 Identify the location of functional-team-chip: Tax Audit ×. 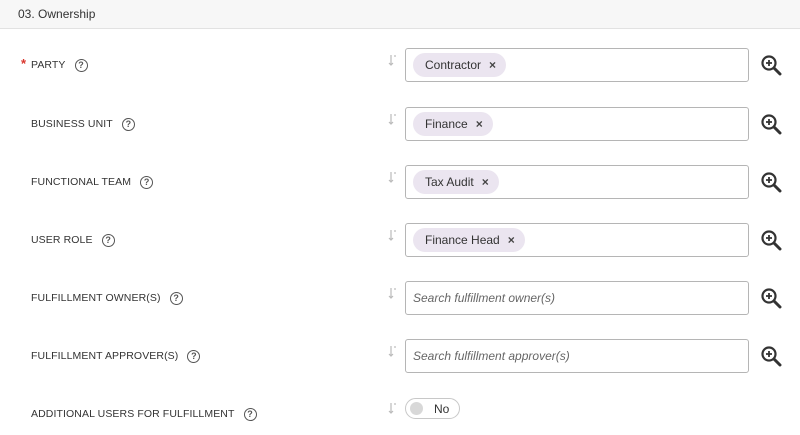
(456, 182).